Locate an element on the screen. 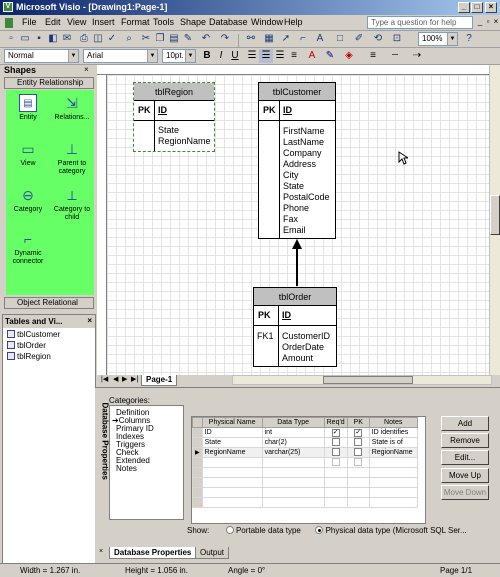  italic-icon: I is located at coordinates (221, 56).